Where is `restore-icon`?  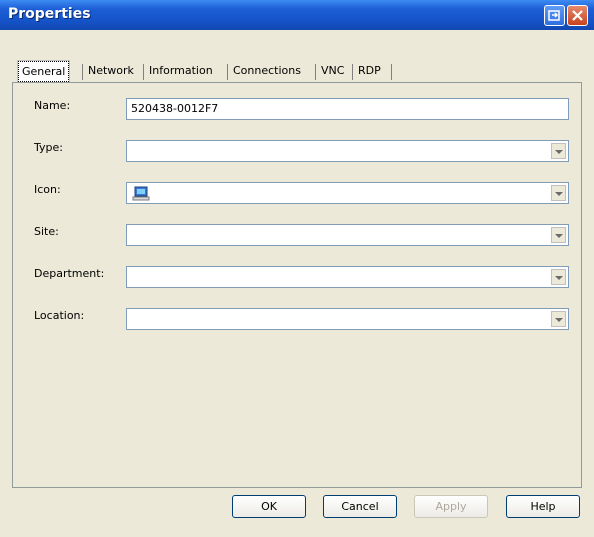
restore-icon is located at coordinates (554, 15).